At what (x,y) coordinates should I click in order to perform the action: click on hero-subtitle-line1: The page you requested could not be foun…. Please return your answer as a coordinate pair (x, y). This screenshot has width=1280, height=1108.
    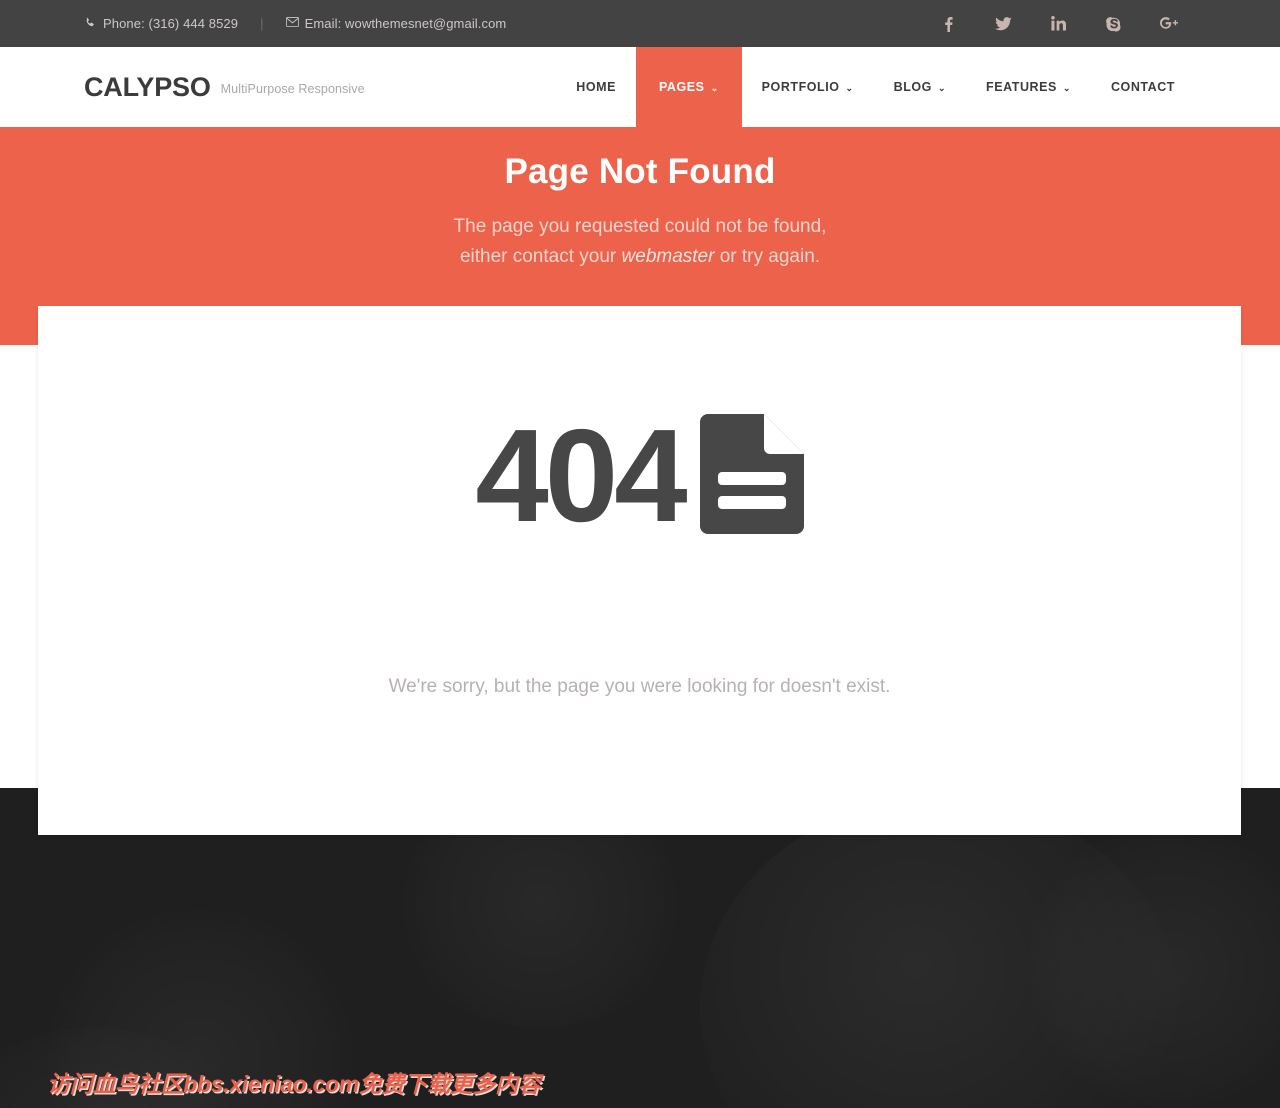
    Looking at the image, I should click on (640, 226).